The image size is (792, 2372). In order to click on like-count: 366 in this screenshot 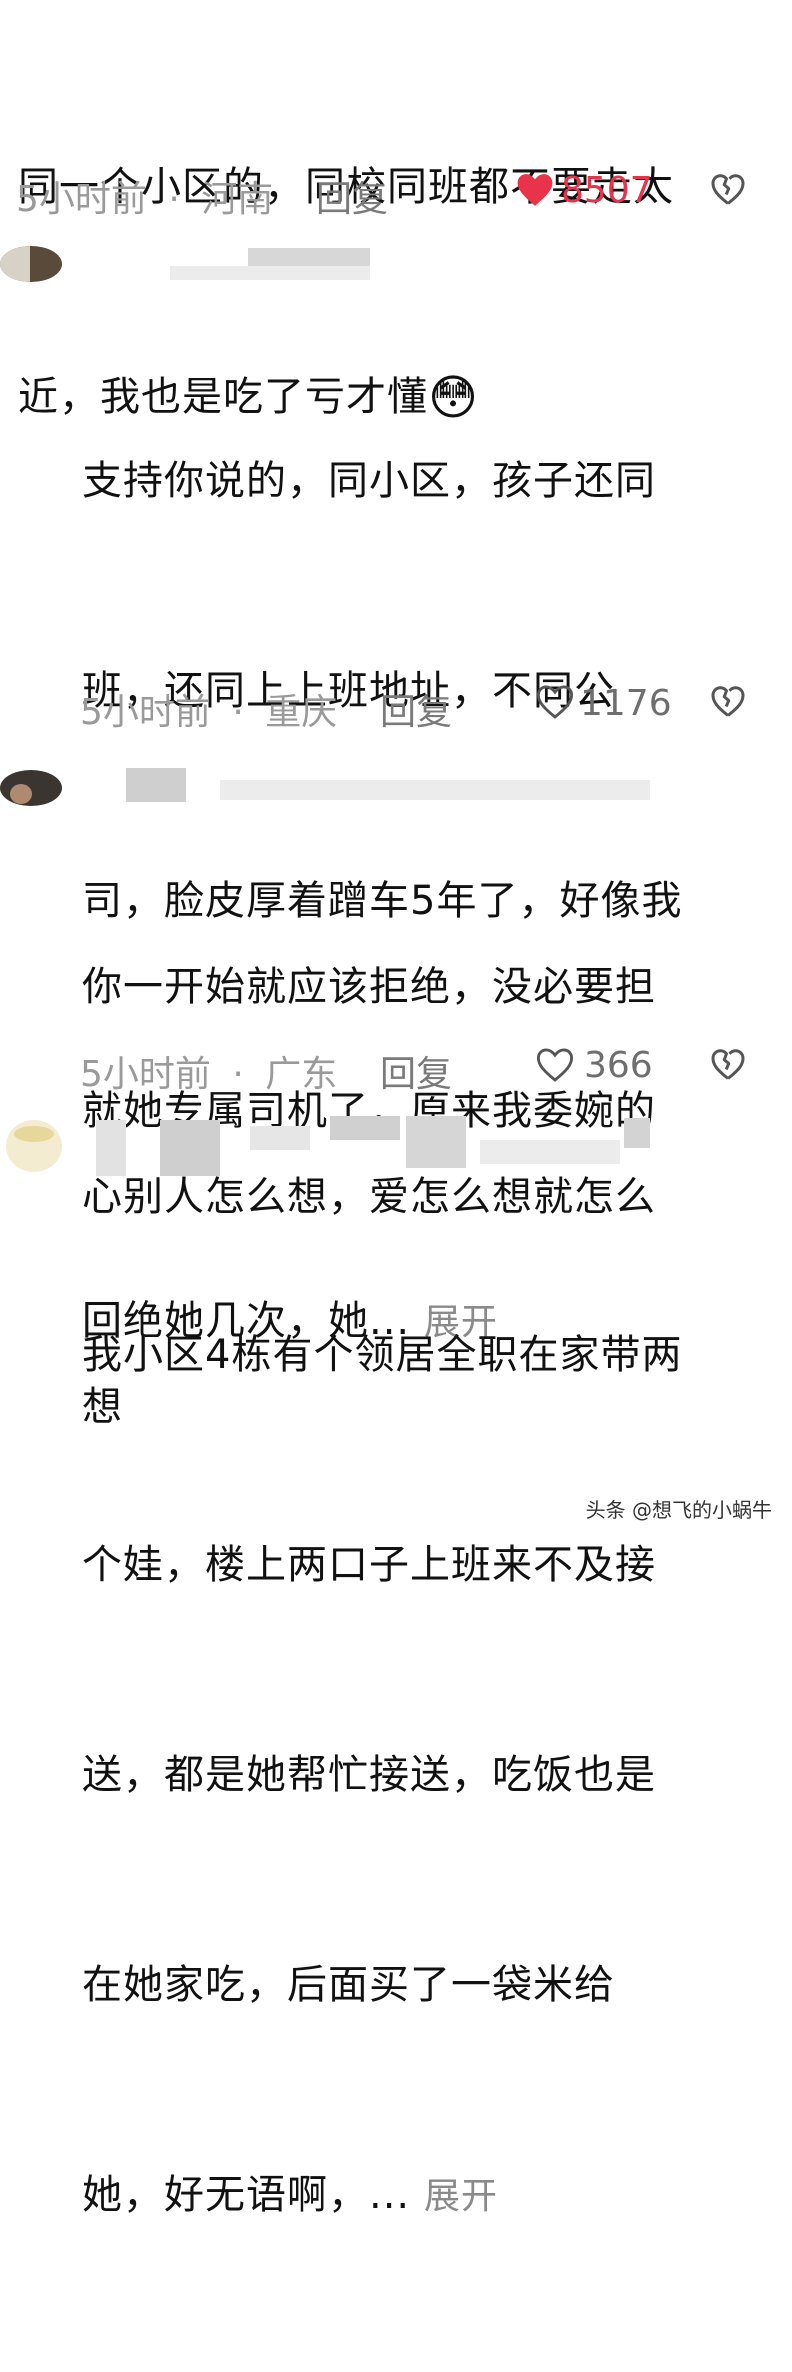, I will do `click(618, 1065)`.